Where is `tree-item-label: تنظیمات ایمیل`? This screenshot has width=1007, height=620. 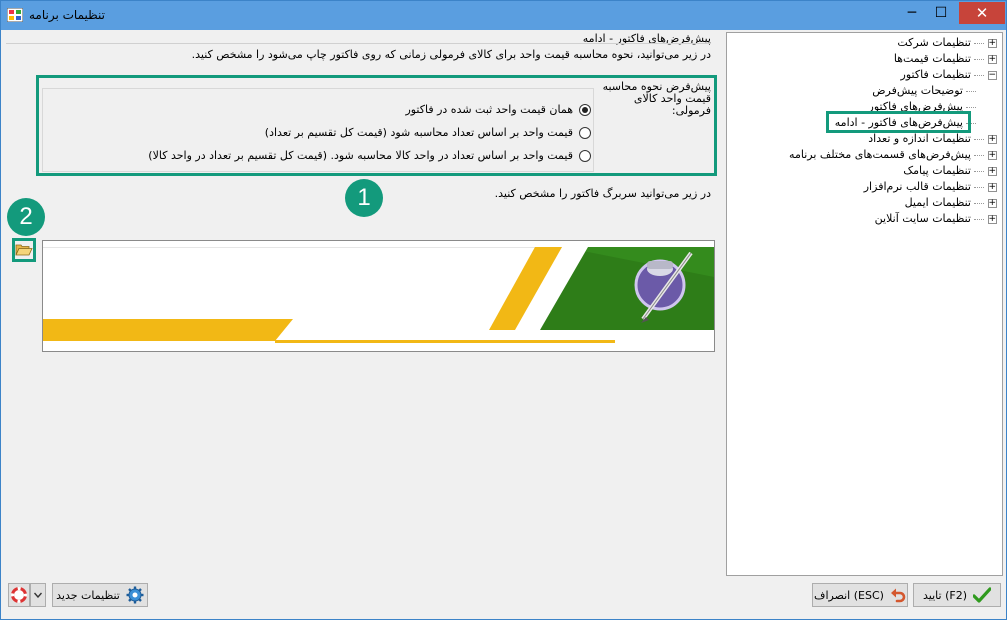
tree-item-label: تنظیمات ایمیل is located at coordinates (937, 202).